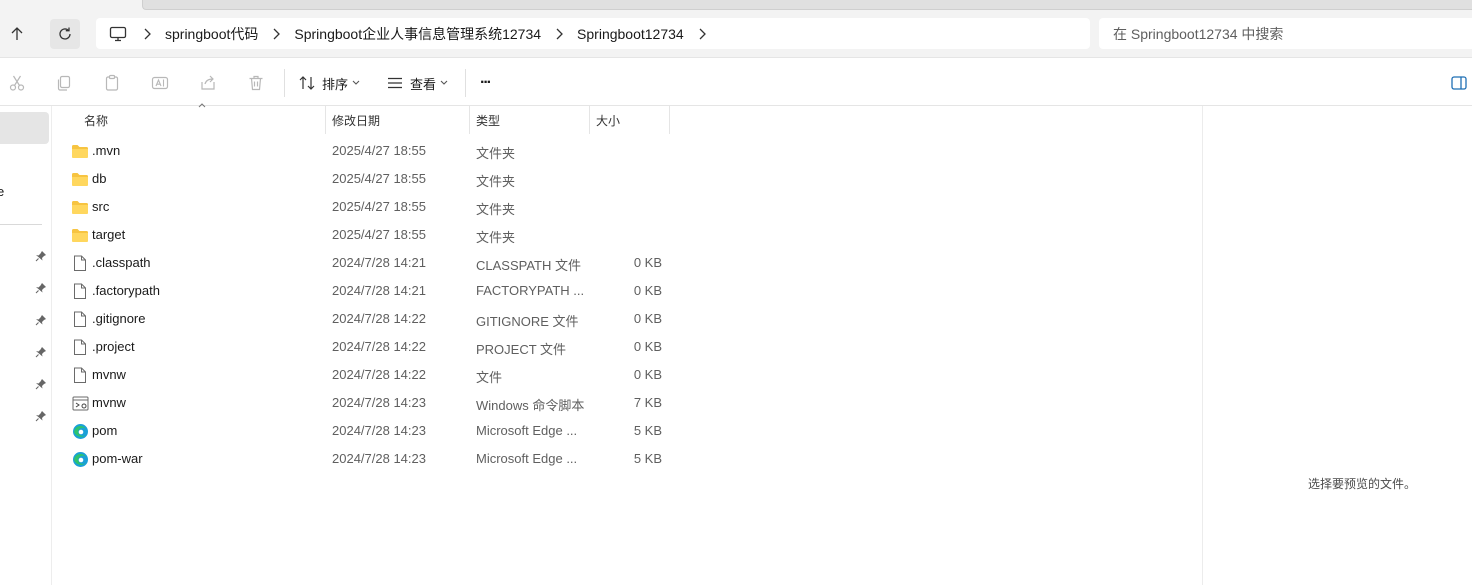 The height and width of the screenshot is (585, 1472). I want to click on file-type: CLASSPATH 文件, so click(528, 265).